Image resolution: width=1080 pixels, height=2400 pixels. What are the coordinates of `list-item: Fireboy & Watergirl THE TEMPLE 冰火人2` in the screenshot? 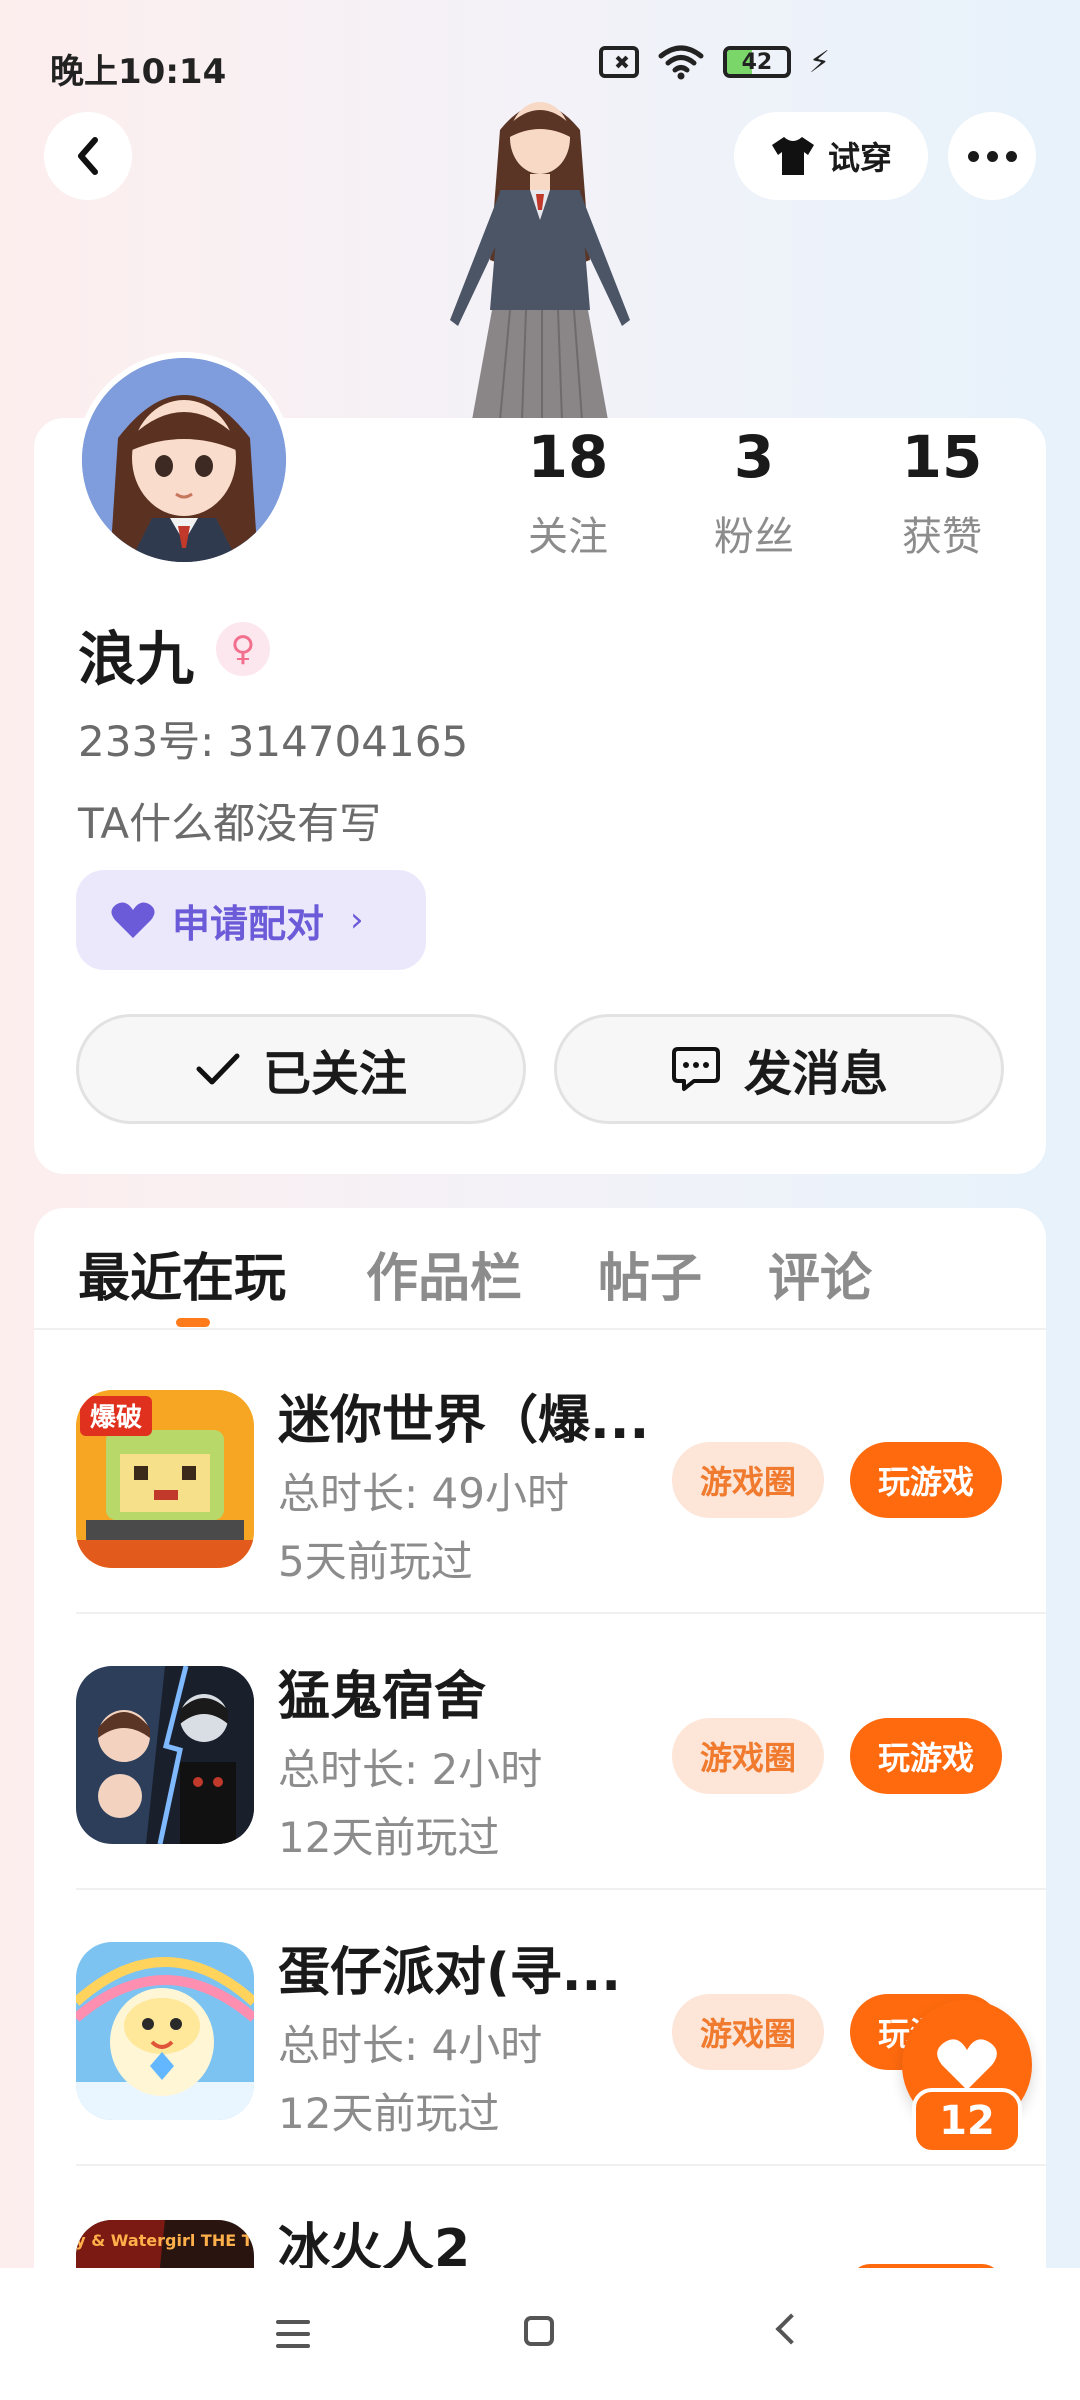 It's located at (561, 2213).